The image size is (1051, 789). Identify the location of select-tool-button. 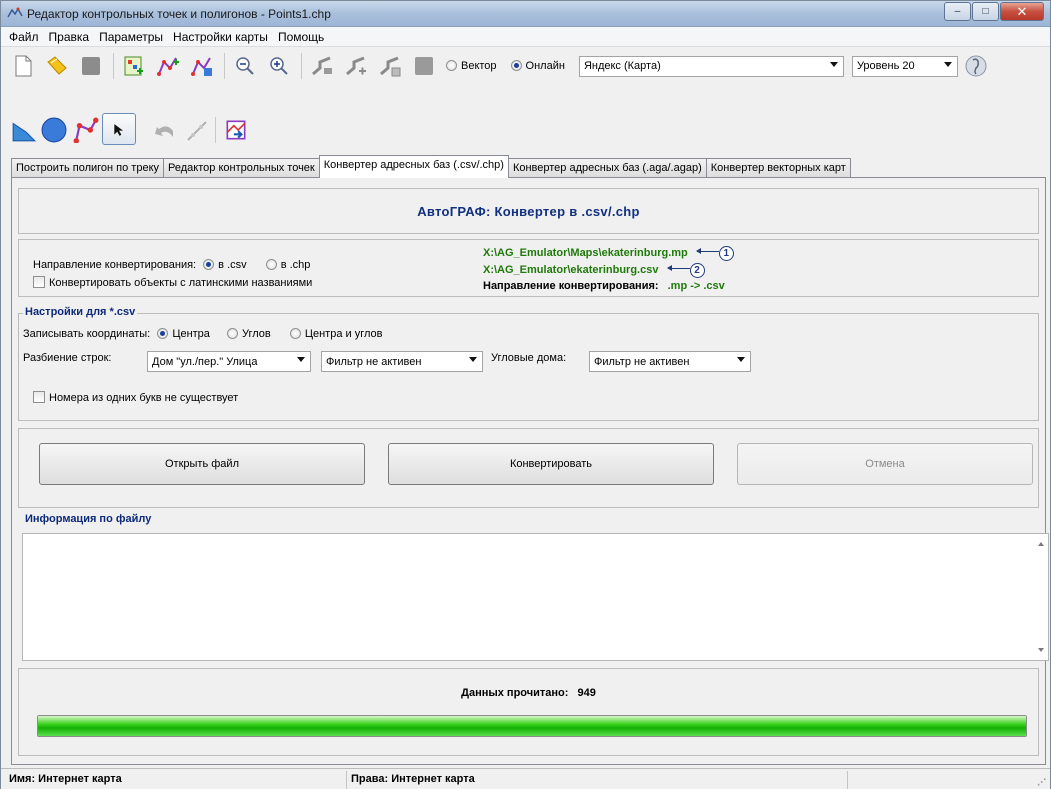
(119, 129).